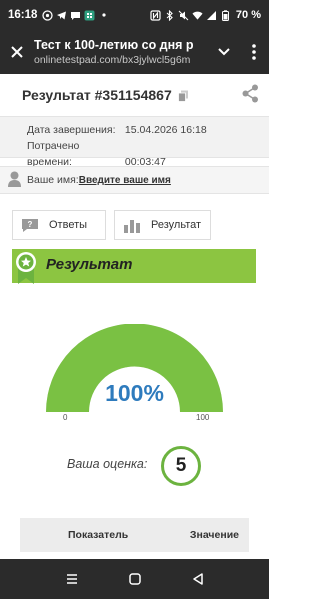 Image resolution: width=320 pixels, height=599 pixels. I want to click on chevron-down-icon, so click(224, 52).